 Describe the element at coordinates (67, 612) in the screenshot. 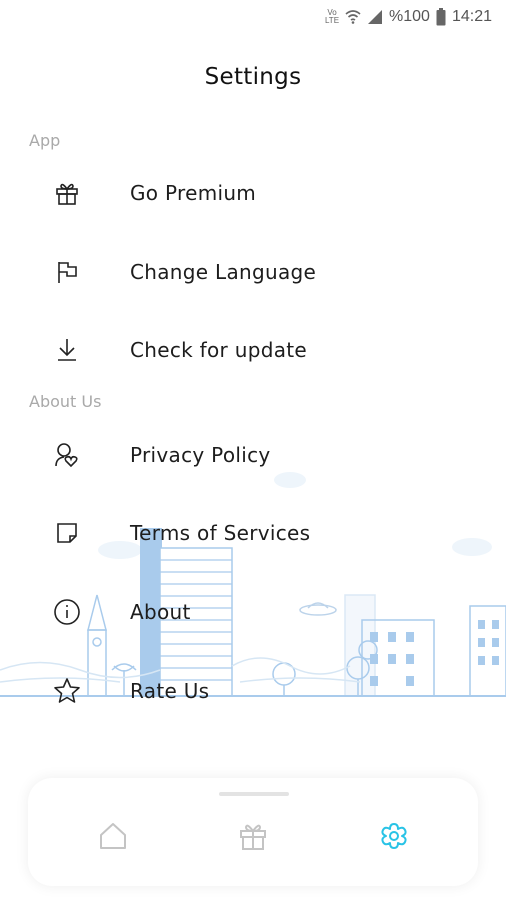

I see `info-icon` at that location.